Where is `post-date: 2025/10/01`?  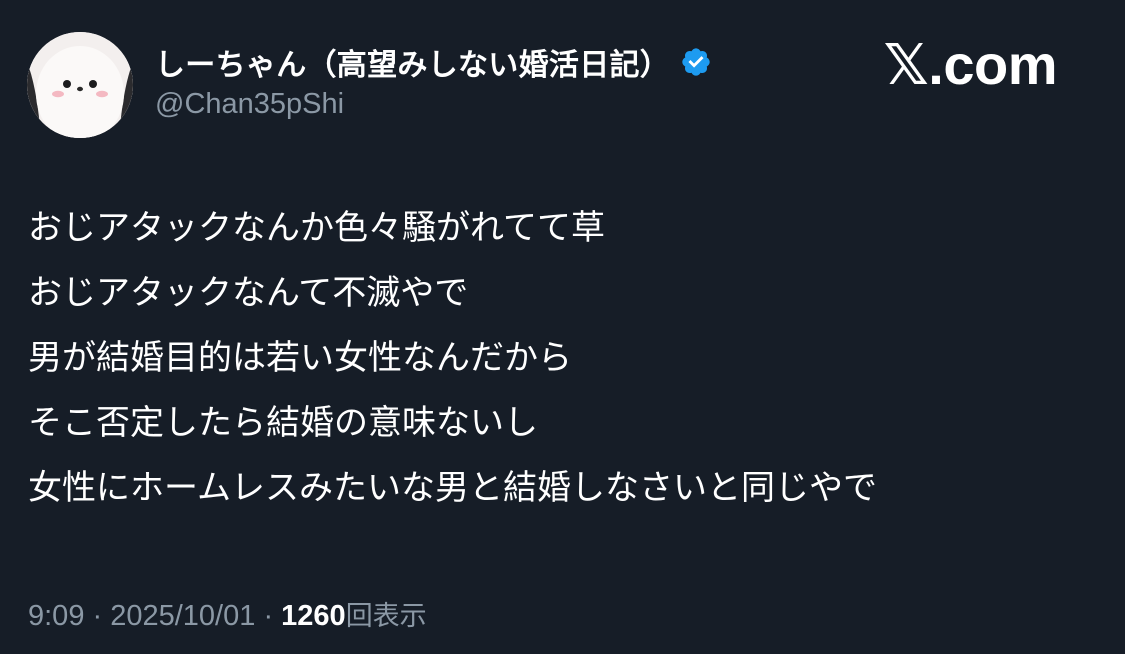 post-date: 2025/10/01 is located at coordinates (182, 616).